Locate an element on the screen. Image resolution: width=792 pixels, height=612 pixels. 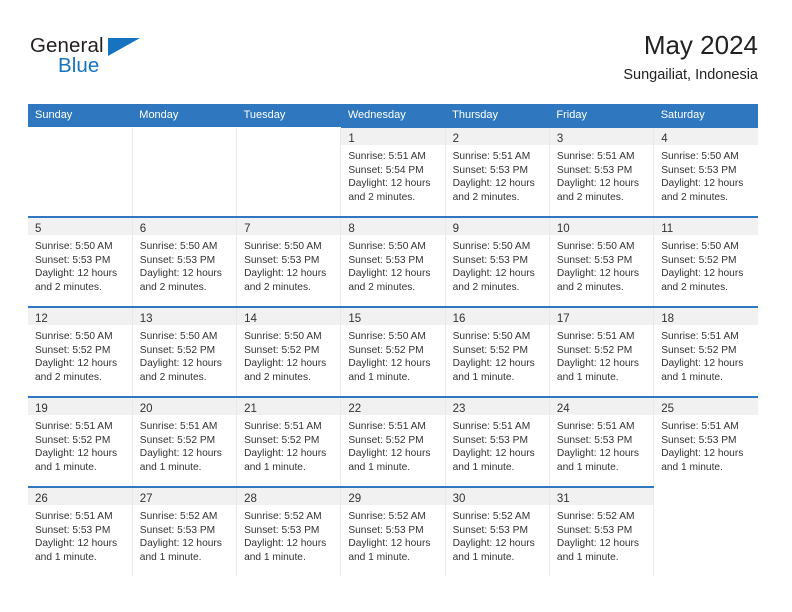
sunrise-time: Sunrise: 5:52 AM is located at coordinates (491, 516).